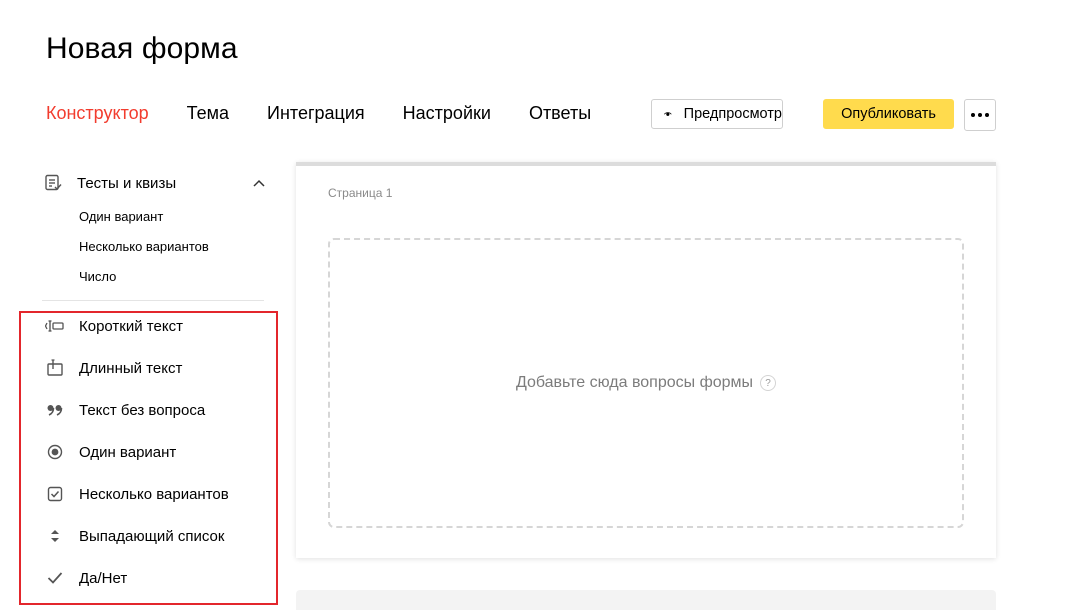 The height and width of the screenshot is (610, 1076). I want to click on more-button, so click(980, 115).